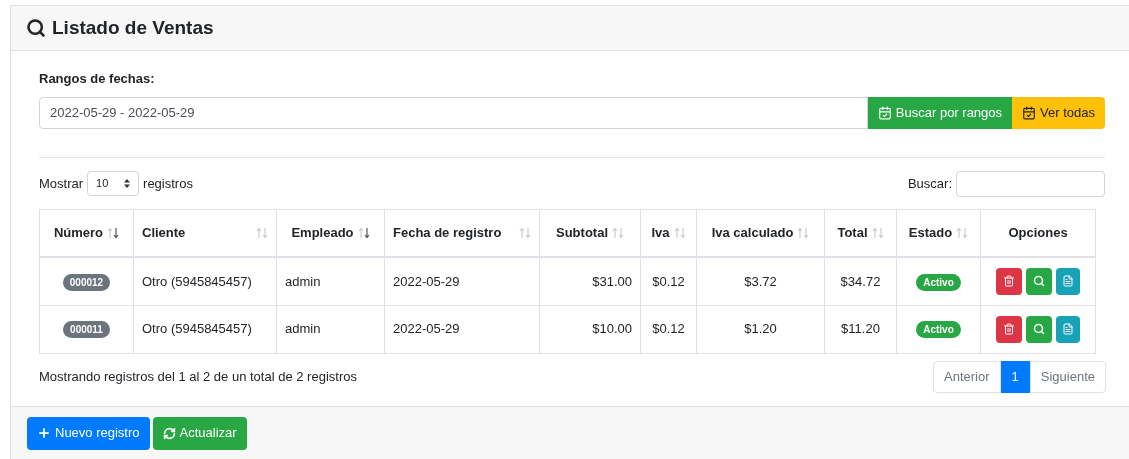  Describe the element at coordinates (168, 183) in the screenshot. I see `records-label: registros` at that location.